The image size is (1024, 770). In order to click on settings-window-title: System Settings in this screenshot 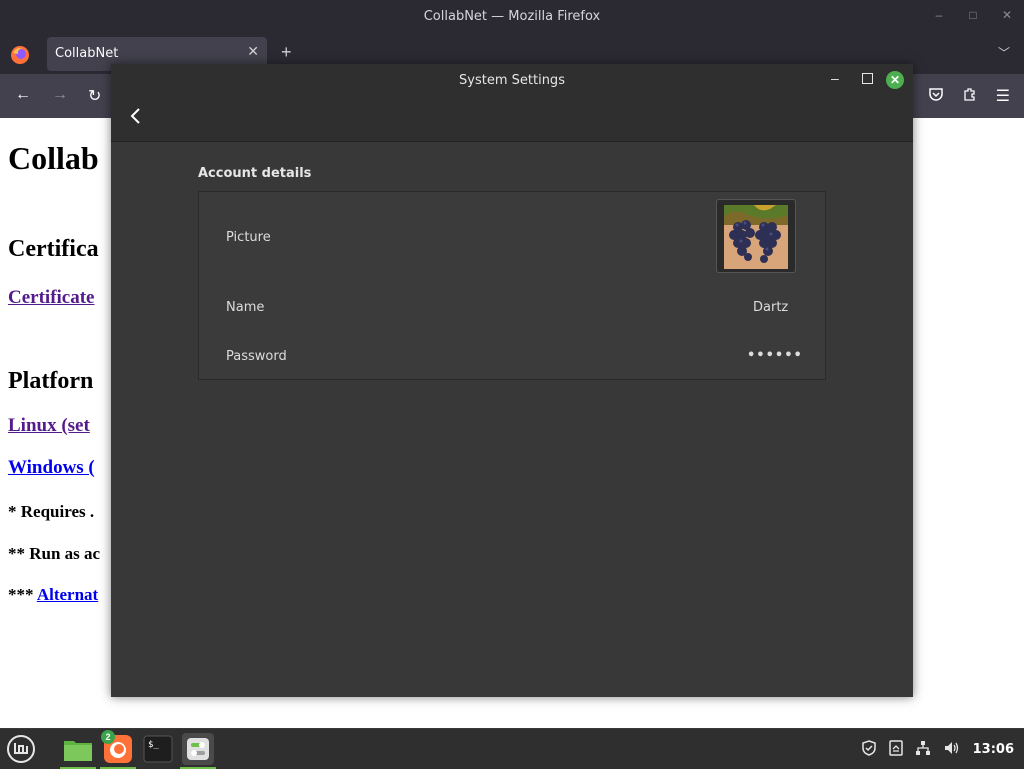, I will do `click(512, 80)`.